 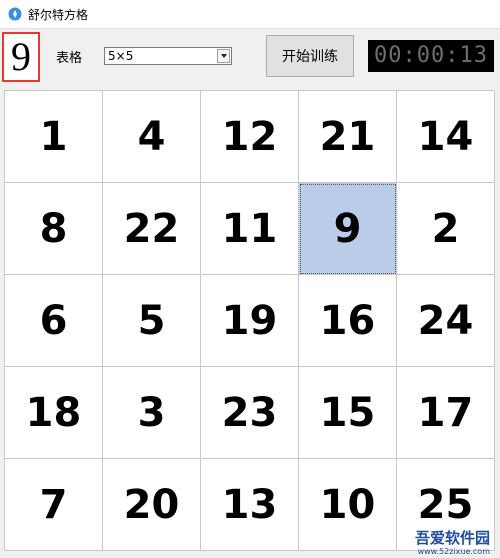 What do you see at coordinates (446, 229) in the screenshot?
I see `grid-cell: 2` at bounding box center [446, 229].